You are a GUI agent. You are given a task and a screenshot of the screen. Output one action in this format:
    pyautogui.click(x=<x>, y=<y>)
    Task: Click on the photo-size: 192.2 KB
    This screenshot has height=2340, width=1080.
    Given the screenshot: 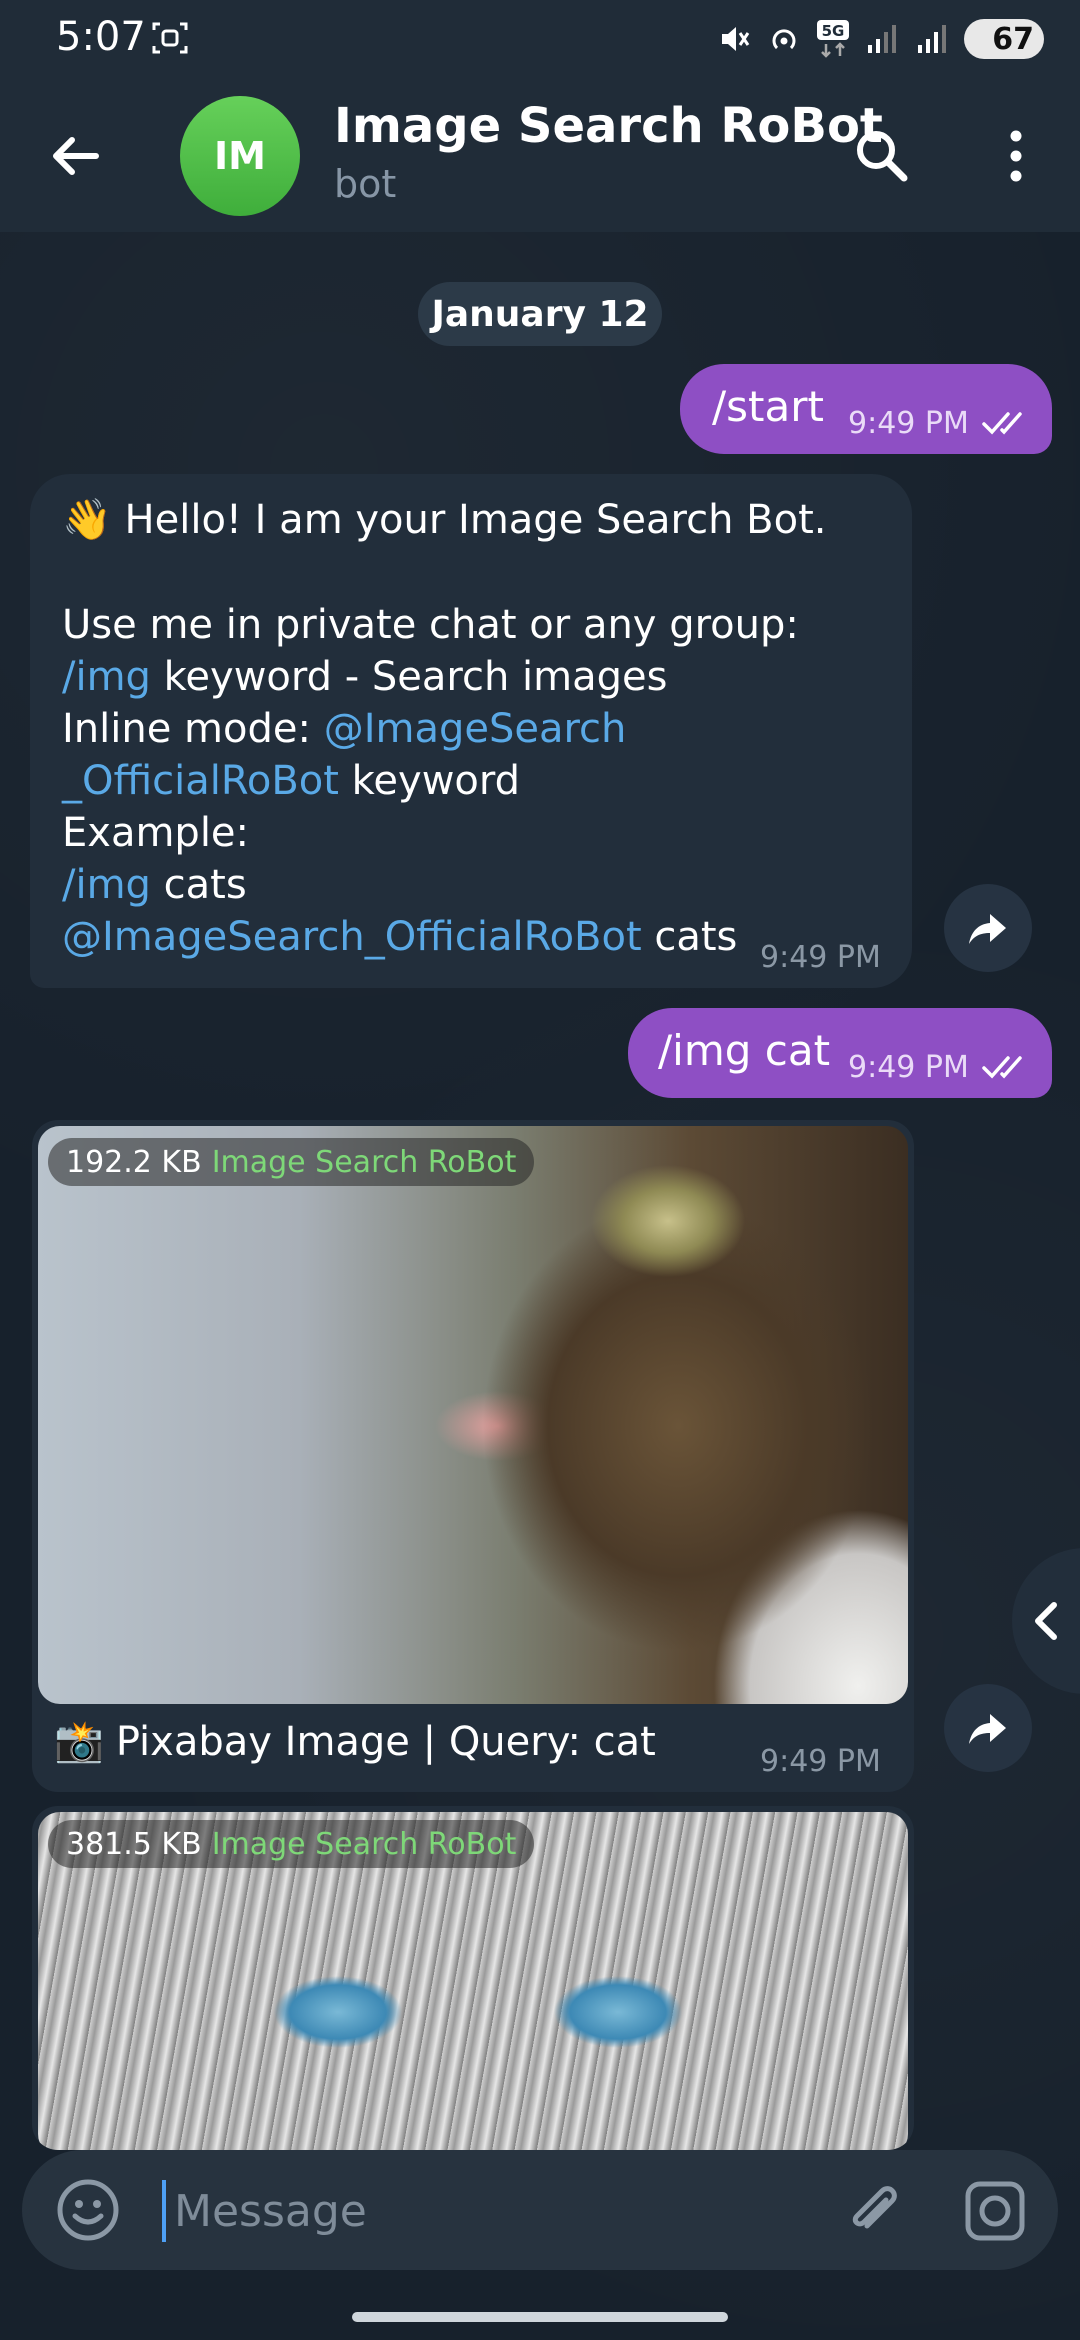 What is the action you would take?
    pyautogui.click(x=134, y=1162)
    